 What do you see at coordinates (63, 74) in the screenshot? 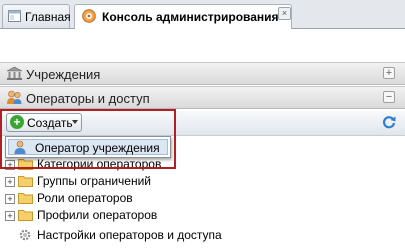
I see `accordion-institutions-label: Учреждения` at bounding box center [63, 74].